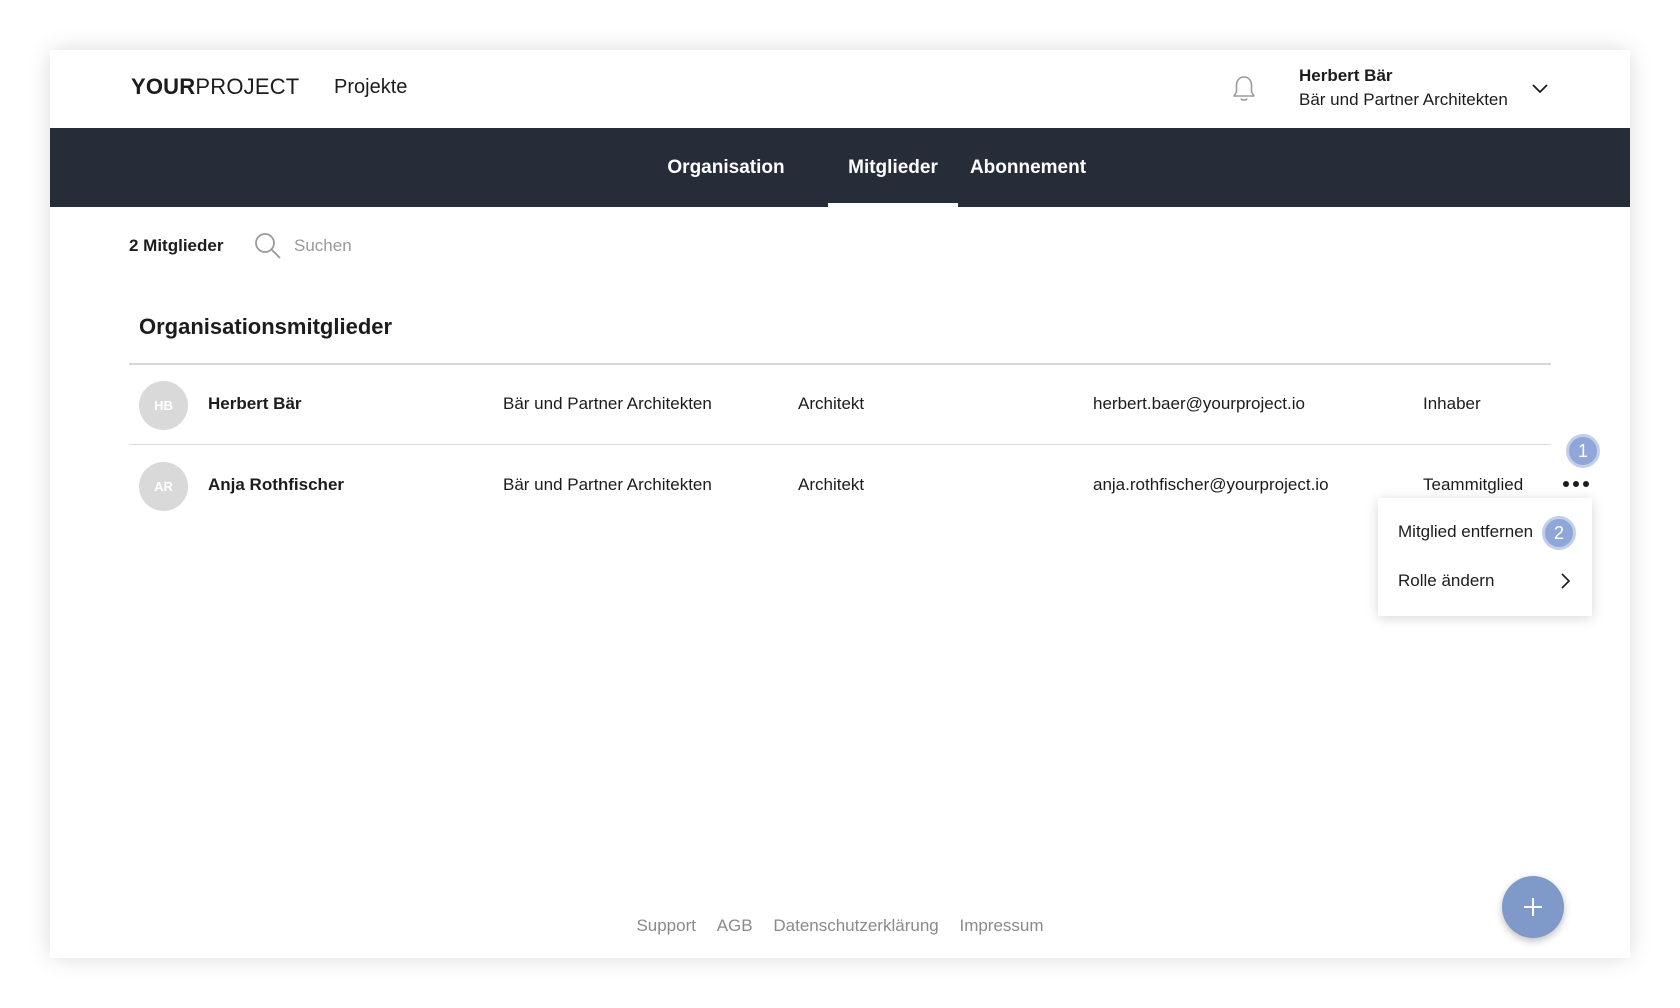  What do you see at coordinates (1028, 167) in the screenshot?
I see `tab-abonnement: Abonnement` at bounding box center [1028, 167].